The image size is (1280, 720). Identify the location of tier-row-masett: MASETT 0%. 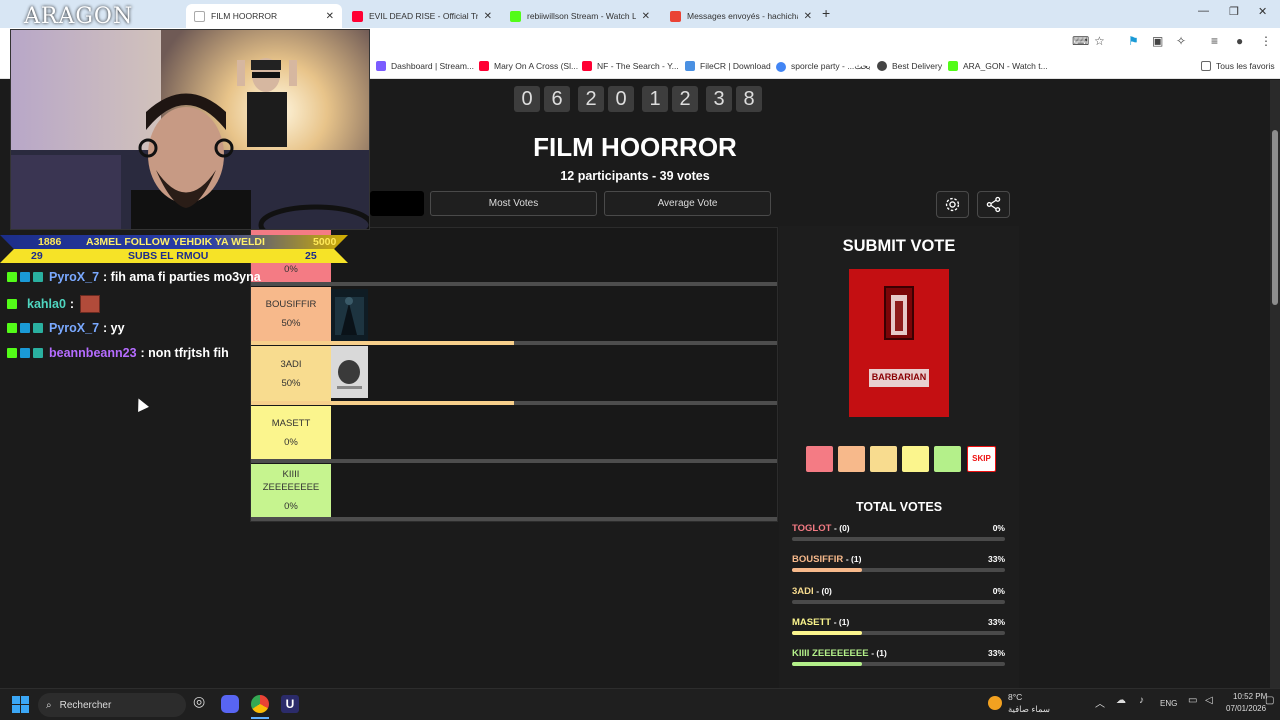
(514, 435).